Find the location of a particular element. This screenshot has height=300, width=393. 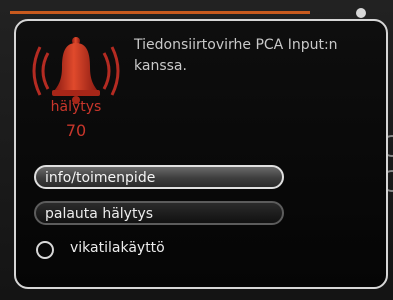

info-action-button: info/toimenpide is located at coordinates (159, 177).